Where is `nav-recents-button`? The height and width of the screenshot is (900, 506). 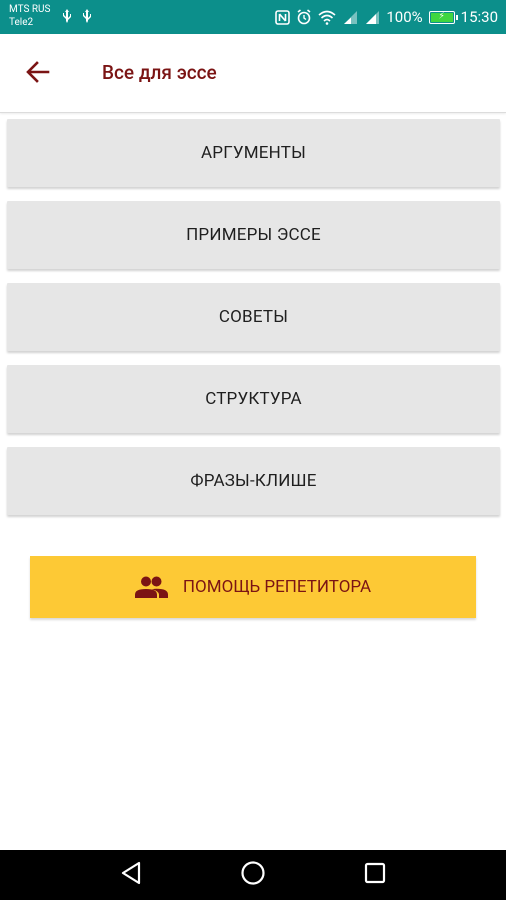
nav-recents-button is located at coordinates (375, 875).